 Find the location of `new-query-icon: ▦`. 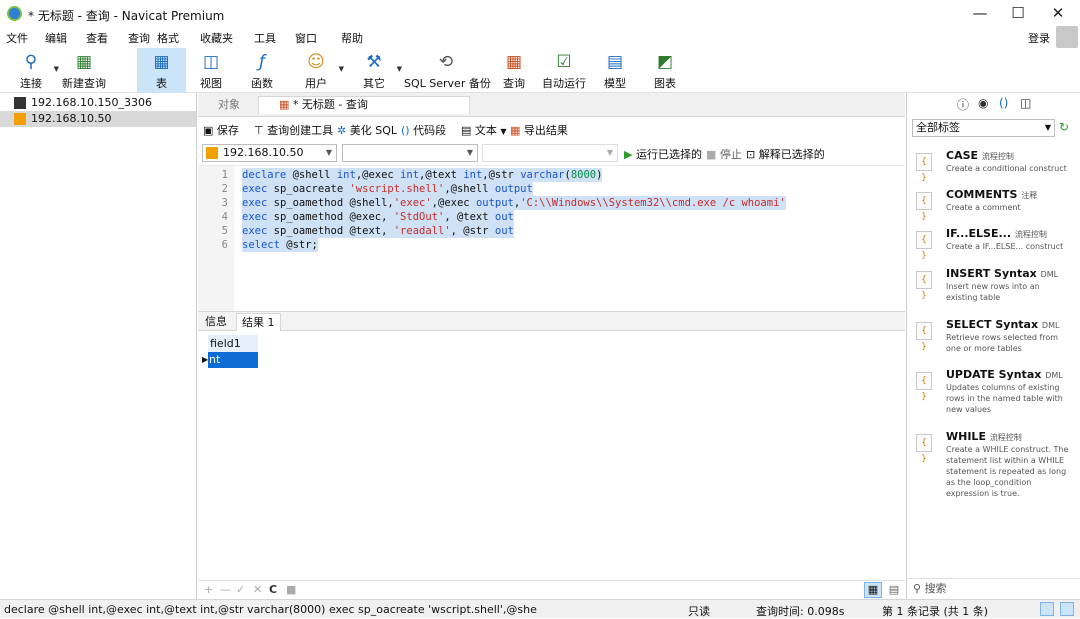

new-query-icon: ▦ is located at coordinates (84, 62).